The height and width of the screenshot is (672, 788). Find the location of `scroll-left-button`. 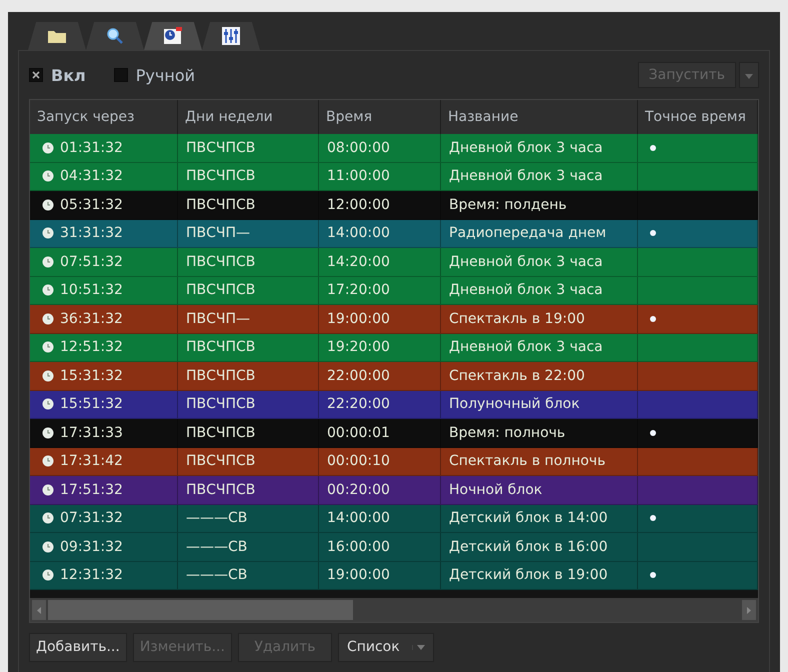

scroll-left-button is located at coordinates (39, 610).